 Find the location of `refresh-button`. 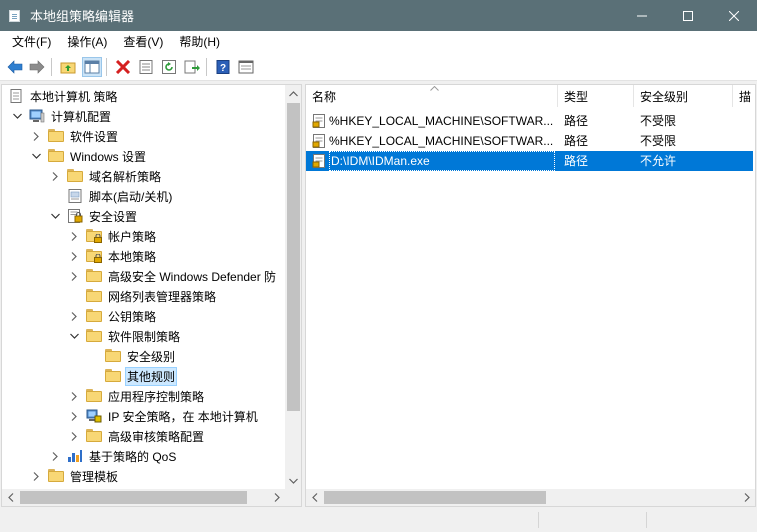

refresh-button is located at coordinates (169, 67).